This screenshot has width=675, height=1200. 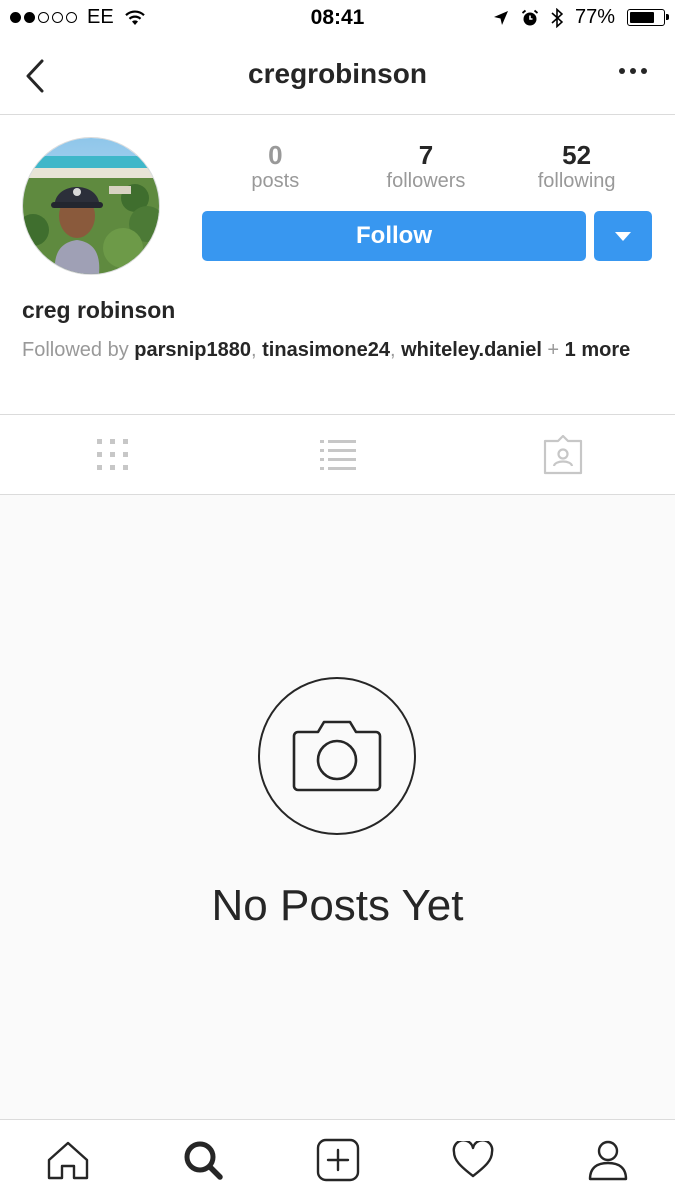 What do you see at coordinates (530, 17) in the screenshot?
I see `alarm-icon` at bounding box center [530, 17].